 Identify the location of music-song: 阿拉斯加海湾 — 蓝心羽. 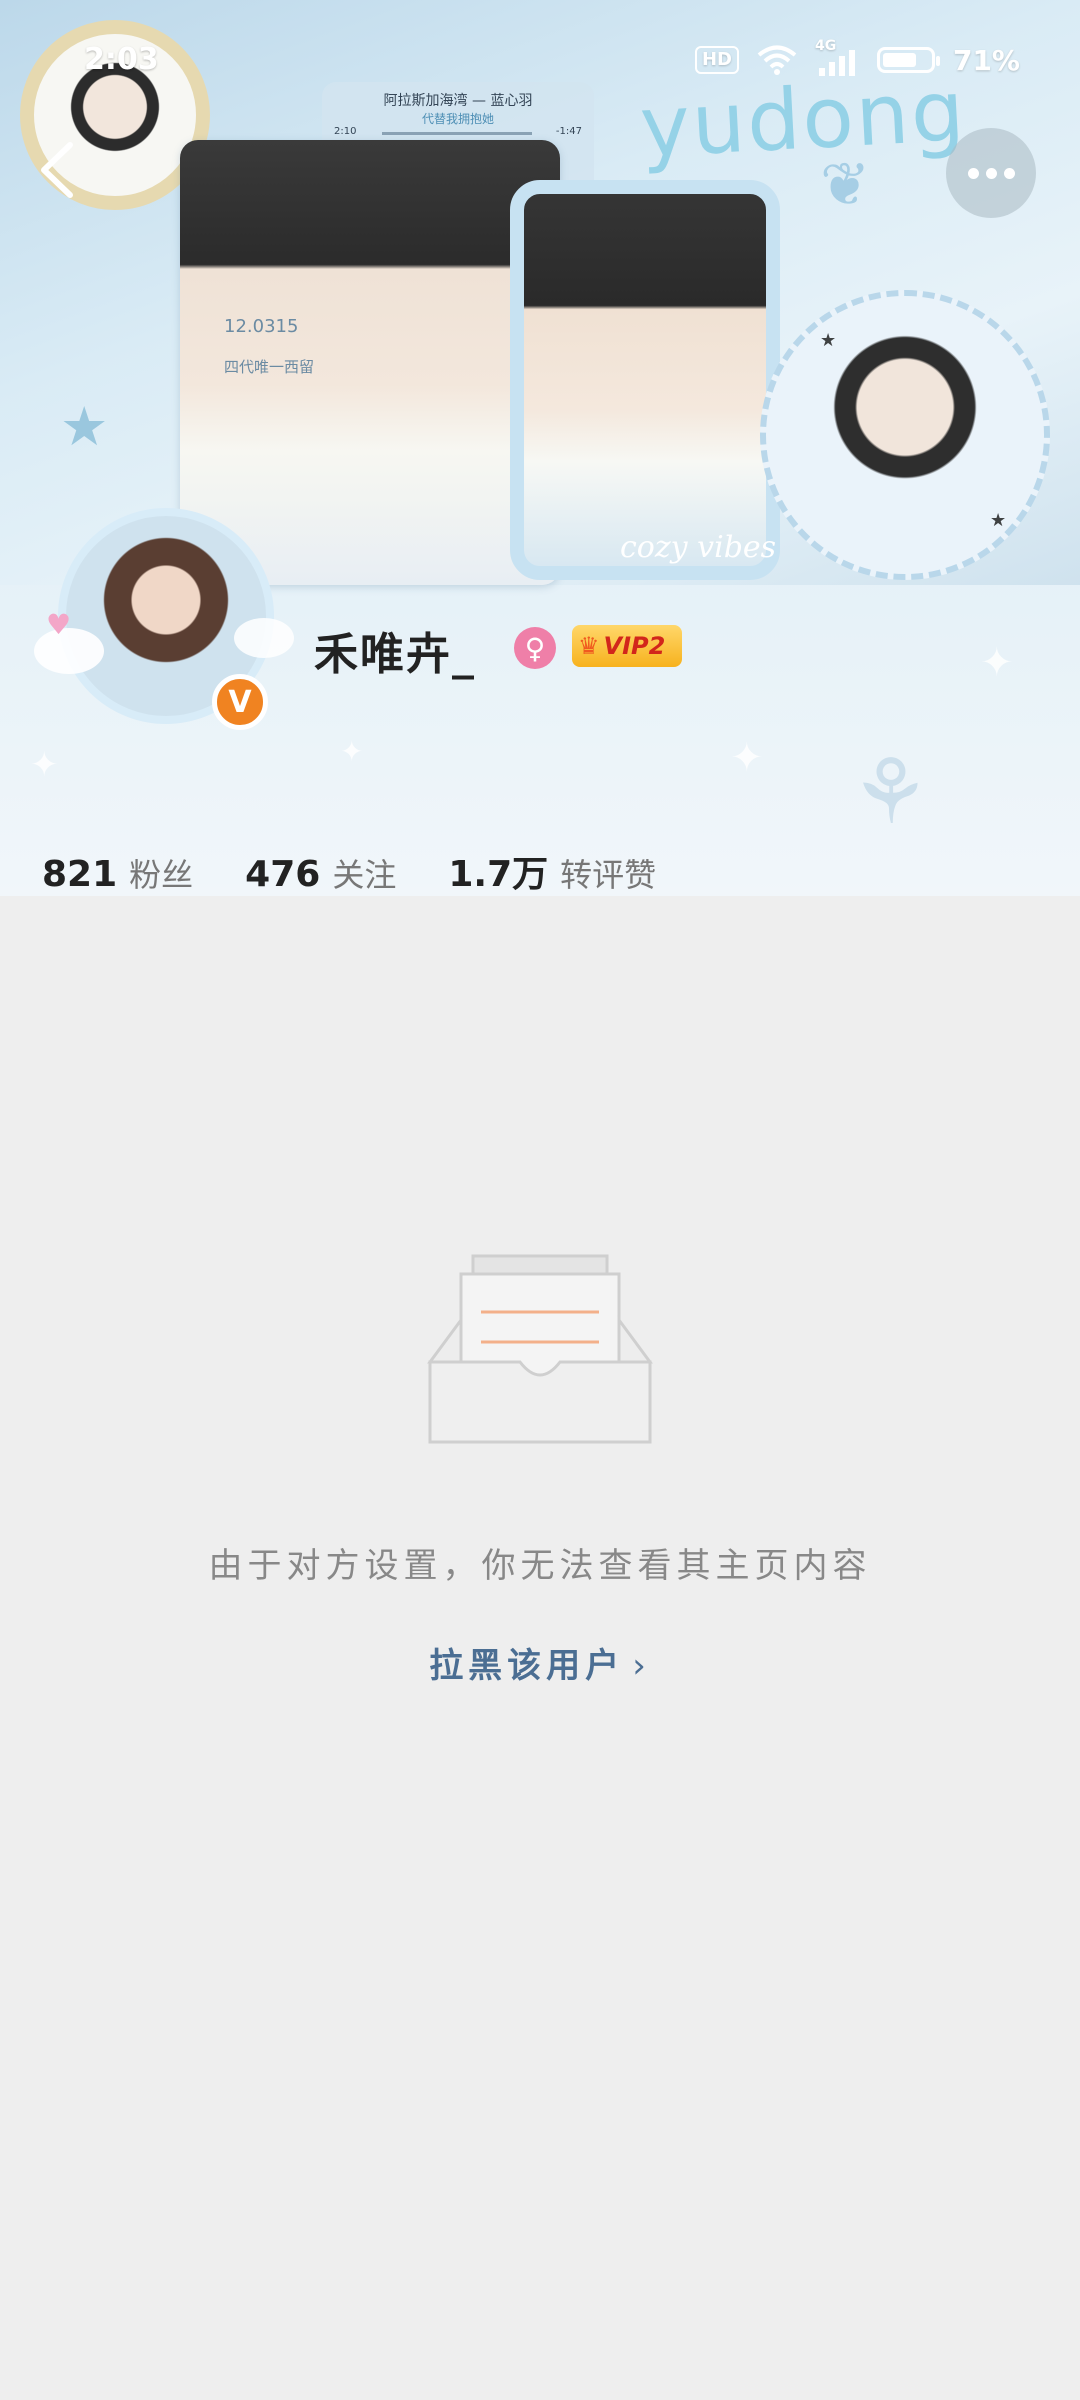
(458, 101).